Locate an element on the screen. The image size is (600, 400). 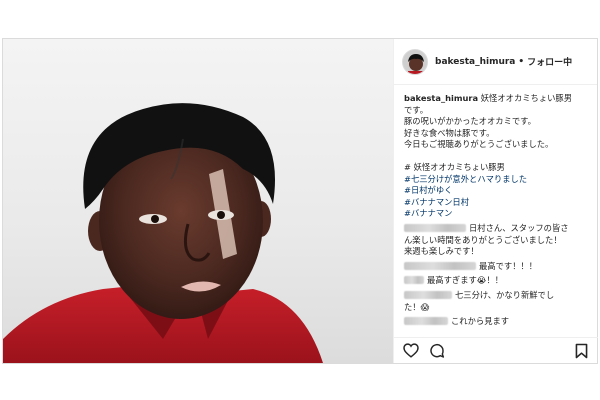
caption-line: です。 is located at coordinates (416, 109).